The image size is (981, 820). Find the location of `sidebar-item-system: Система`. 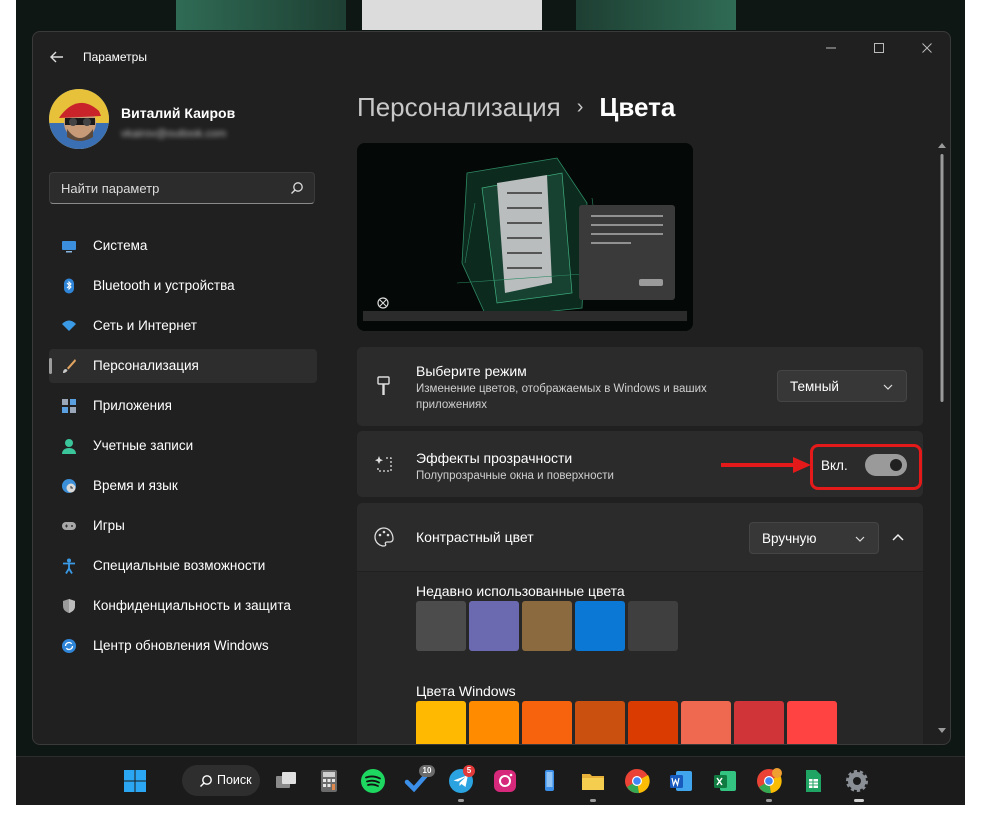

sidebar-item-system: Система is located at coordinates (183, 246).